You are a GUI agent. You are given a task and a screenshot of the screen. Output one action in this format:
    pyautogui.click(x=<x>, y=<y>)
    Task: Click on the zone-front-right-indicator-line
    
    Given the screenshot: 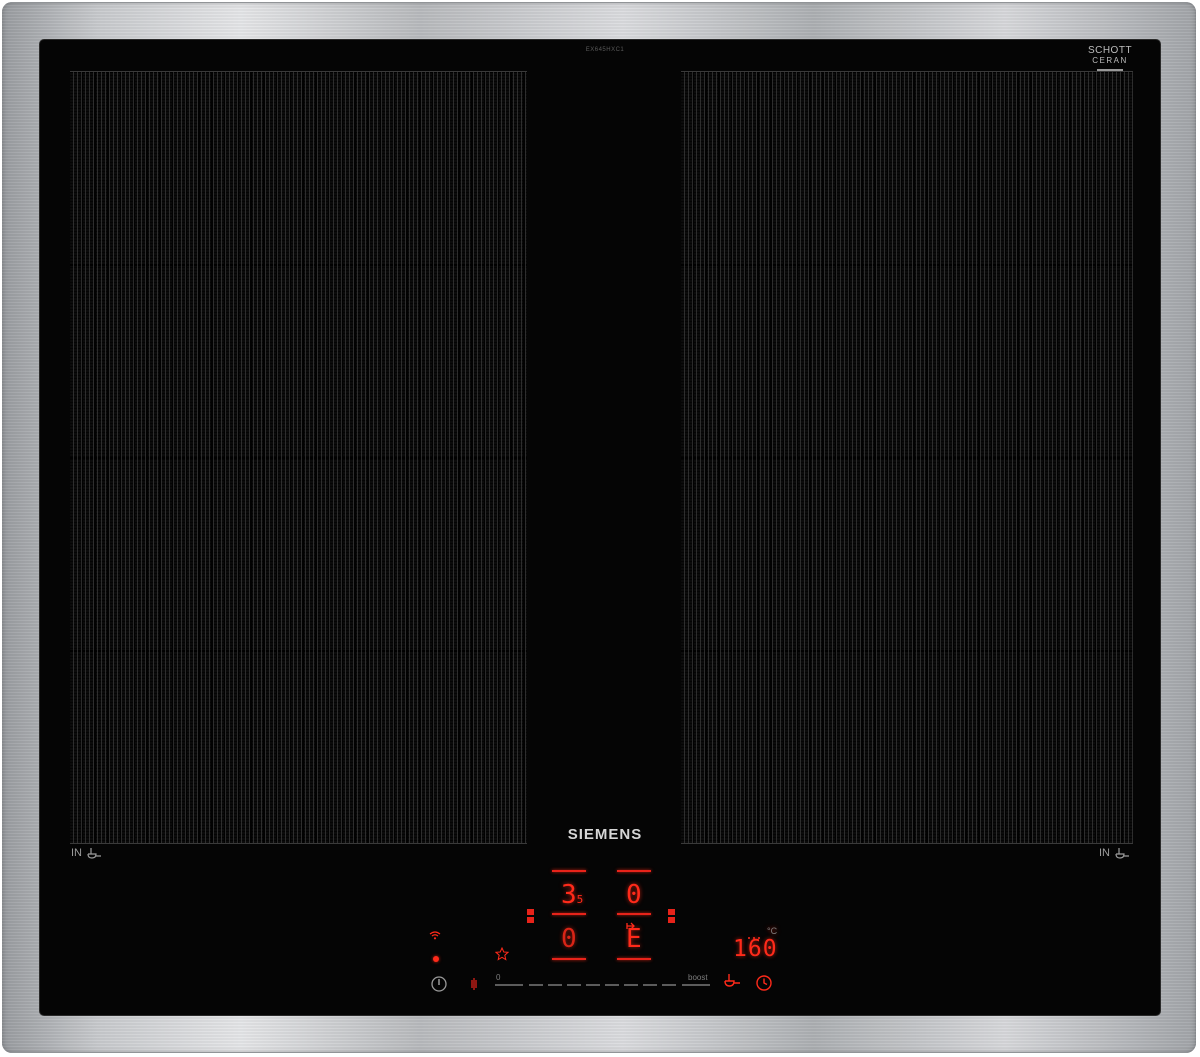 What is the action you would take?
    pyautogui.click(x=634, y=871)
    